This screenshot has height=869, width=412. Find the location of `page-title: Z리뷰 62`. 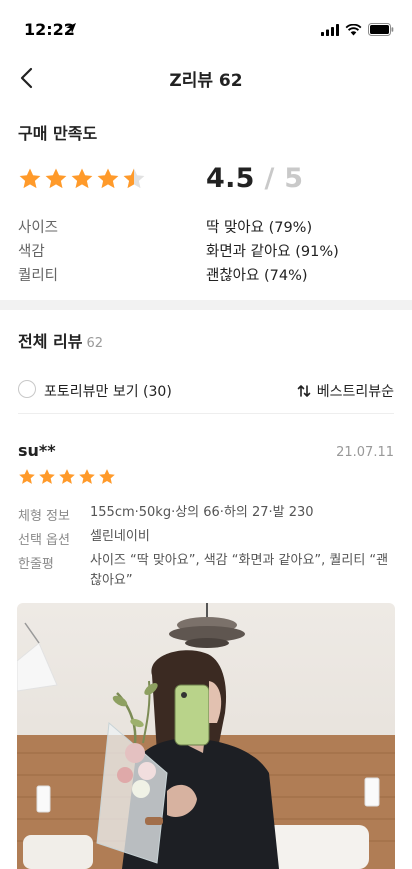

page-title: Z리뷰 62 is located at coordinates (206, 81).